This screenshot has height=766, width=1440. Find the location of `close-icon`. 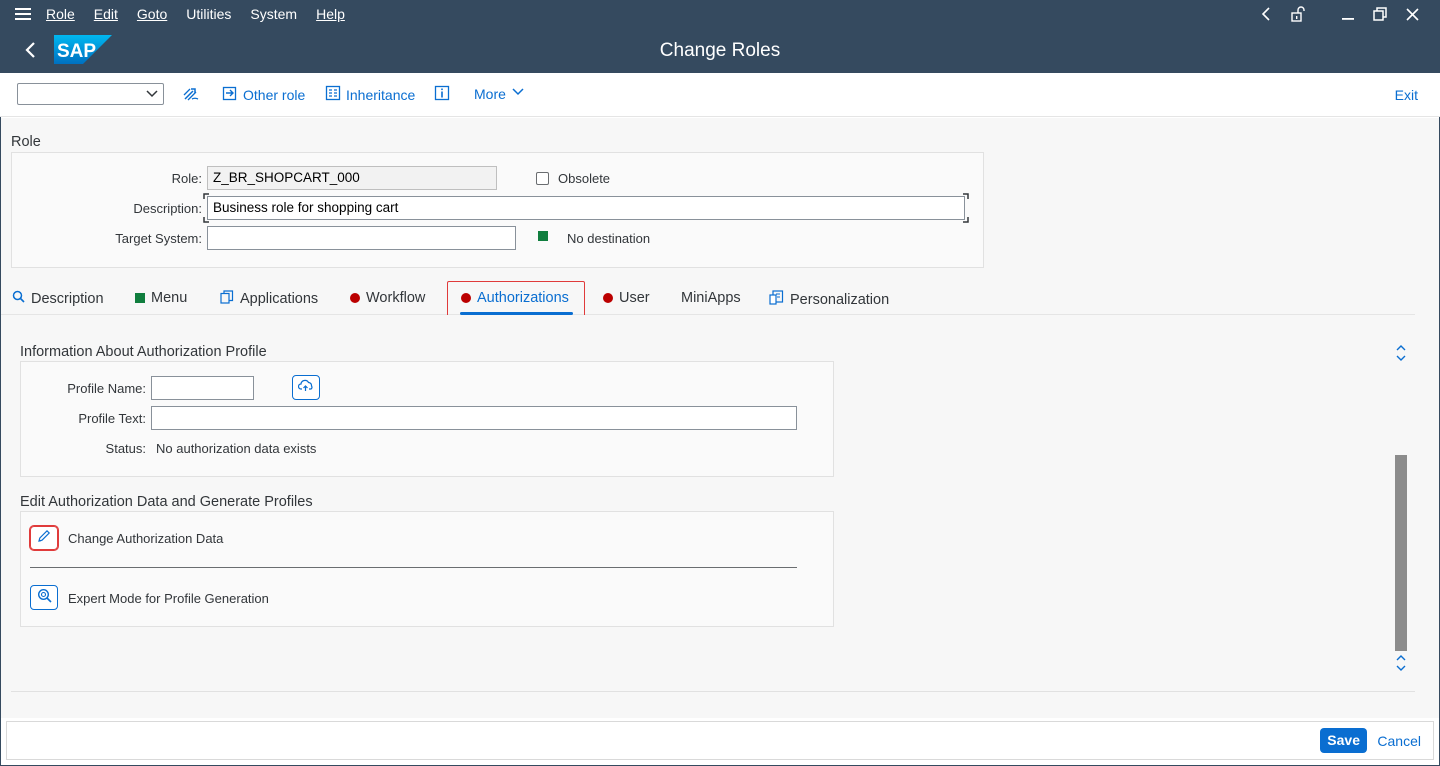

close-icon is located at coordinates (1412, 14).